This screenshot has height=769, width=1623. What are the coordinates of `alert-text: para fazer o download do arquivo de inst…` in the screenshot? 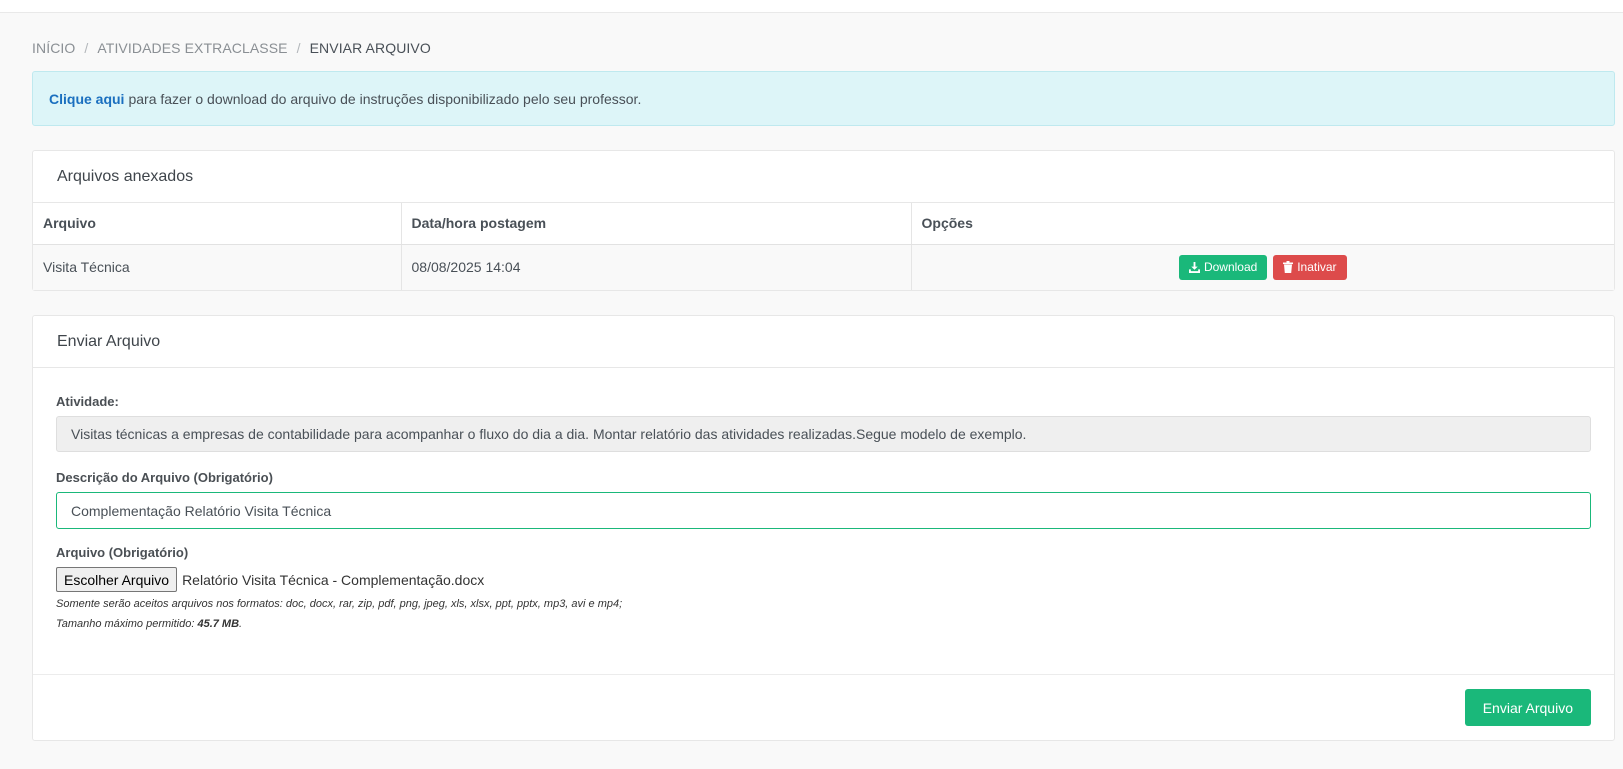 It's located at (385, 98).